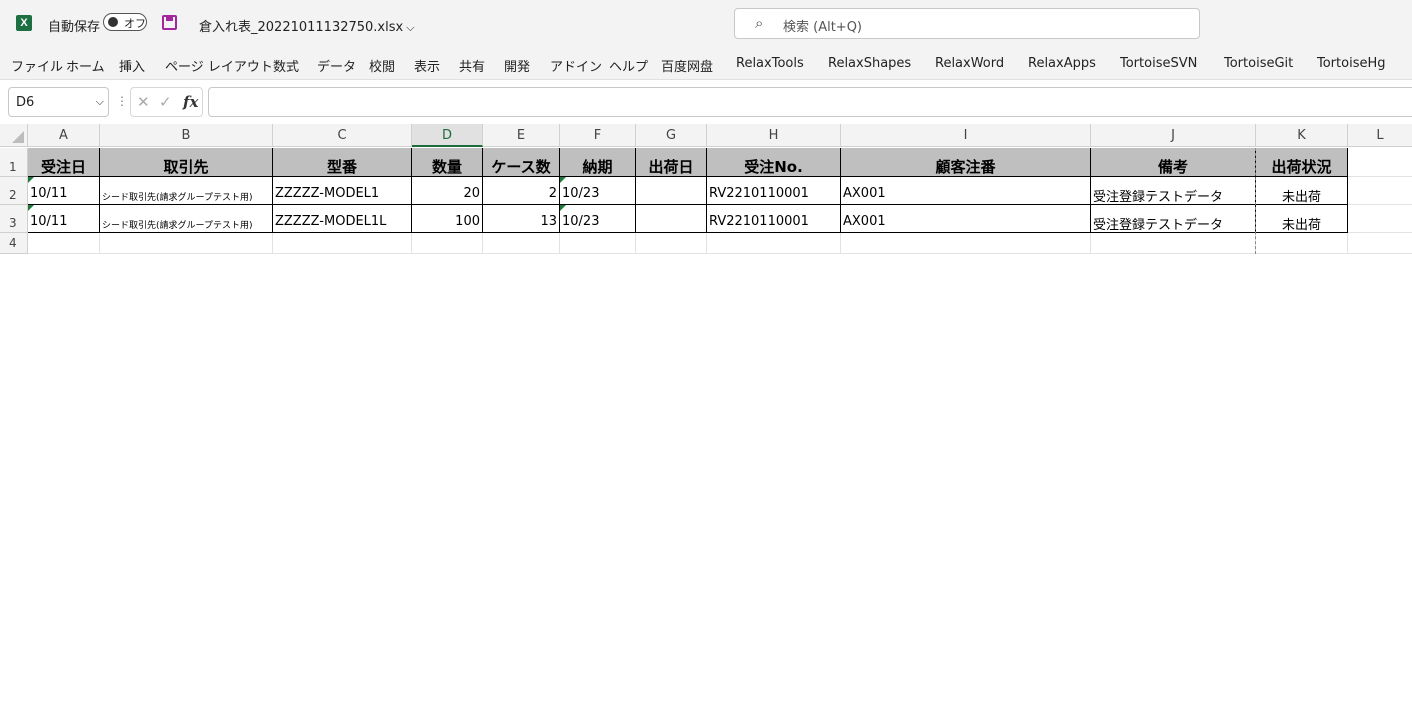 This screenshot has height=720, width=1412. I want to click on tab-relaxtools: RelaxTools, so click(770, 63).